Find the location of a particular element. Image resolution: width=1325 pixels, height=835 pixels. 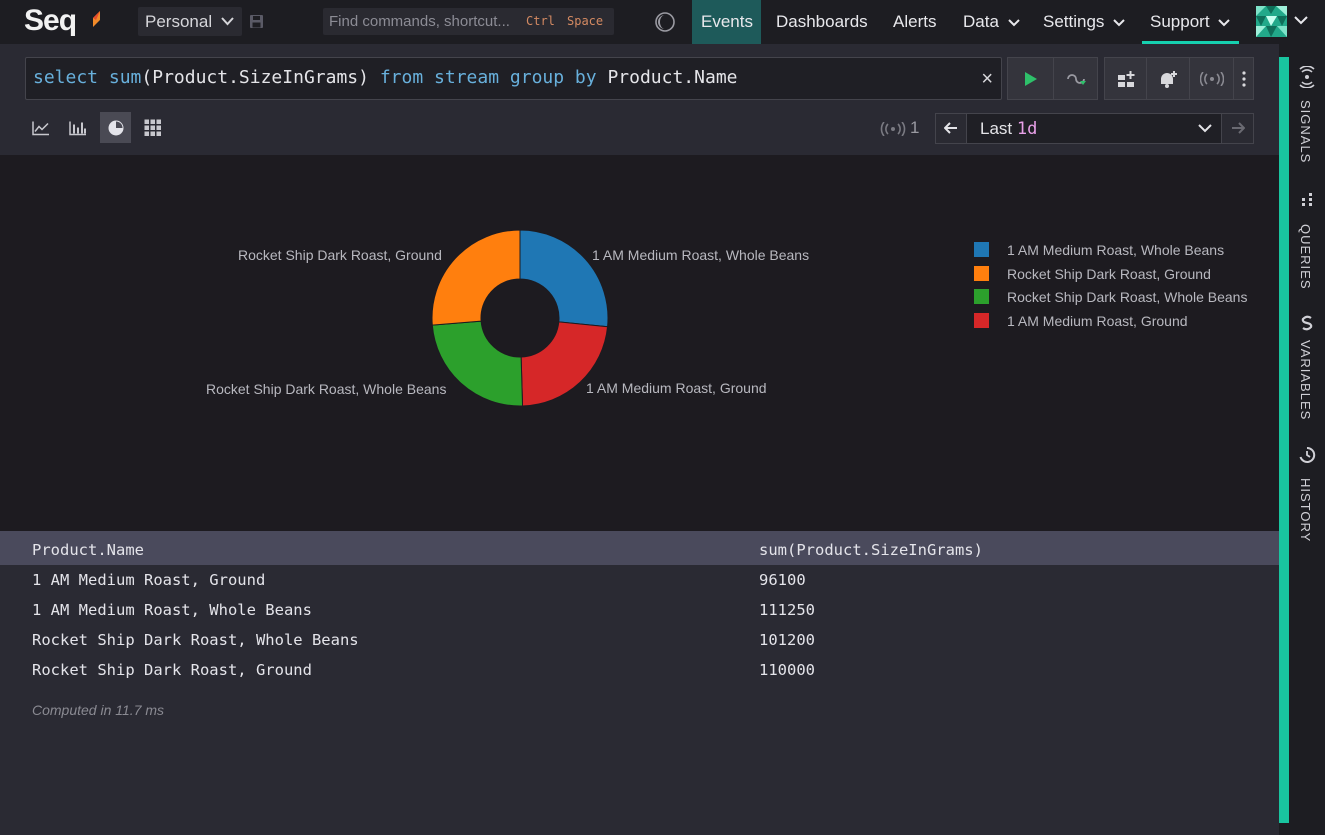

seq-logo-mark-icon is located at coordinates (96, 19).